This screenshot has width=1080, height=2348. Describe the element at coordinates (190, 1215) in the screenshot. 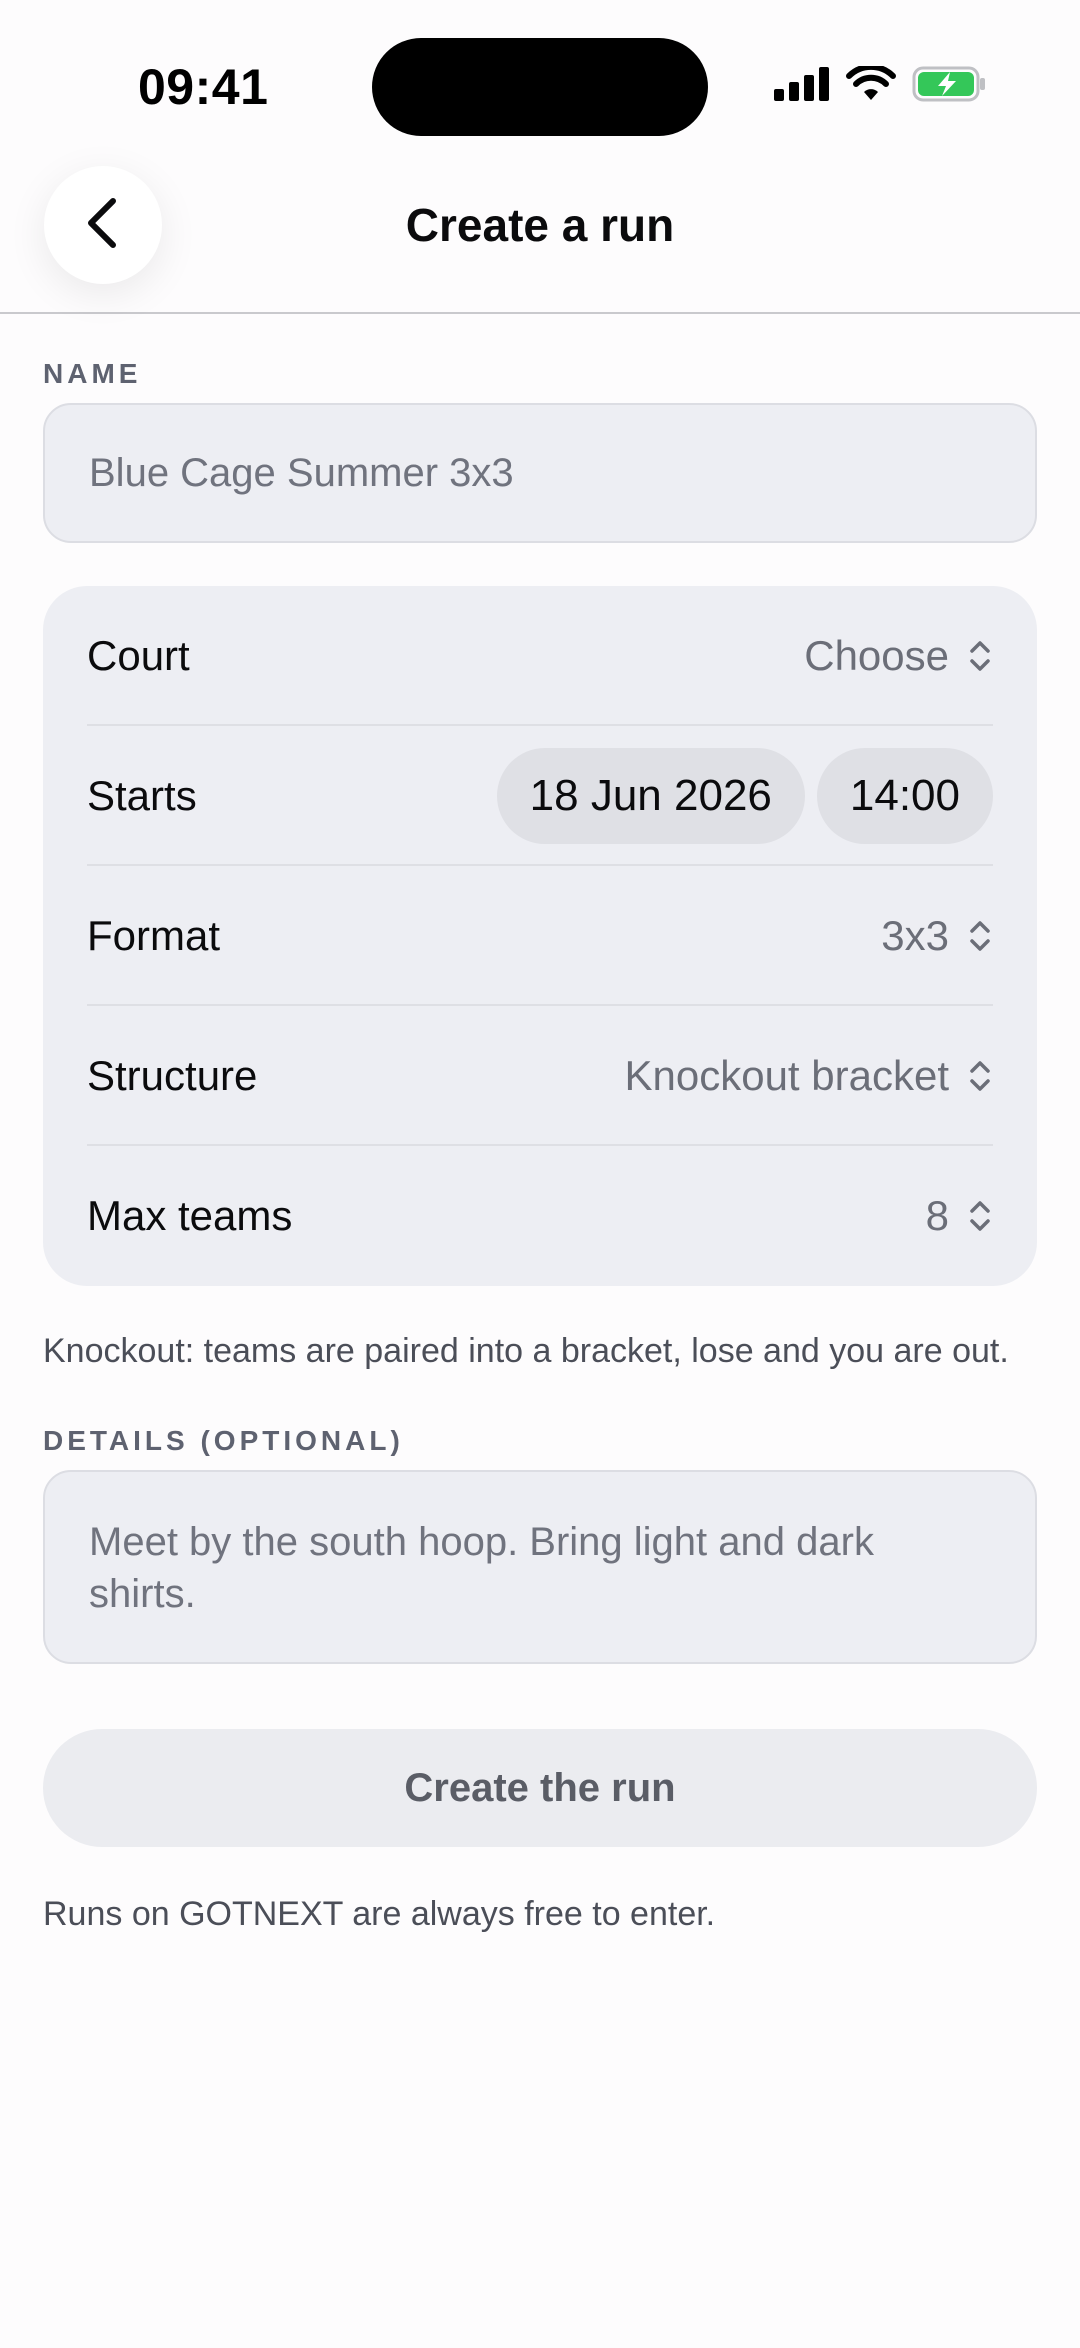

I see `max-teams-label: Max teams` at that location.